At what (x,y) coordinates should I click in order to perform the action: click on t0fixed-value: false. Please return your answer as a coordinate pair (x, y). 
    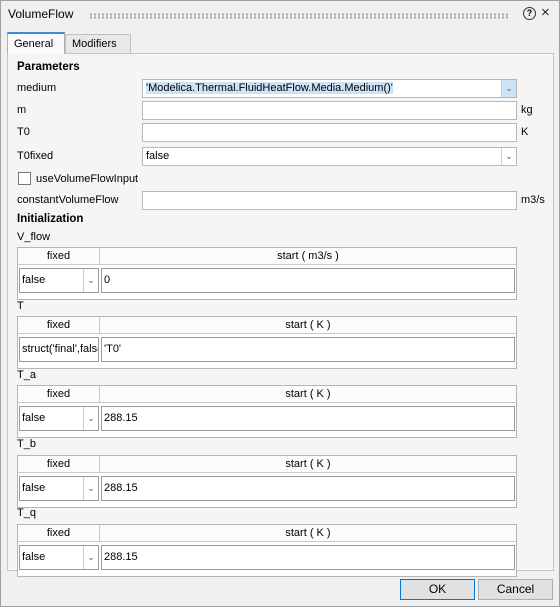
    Looking at the image, I should click on (158, 156).